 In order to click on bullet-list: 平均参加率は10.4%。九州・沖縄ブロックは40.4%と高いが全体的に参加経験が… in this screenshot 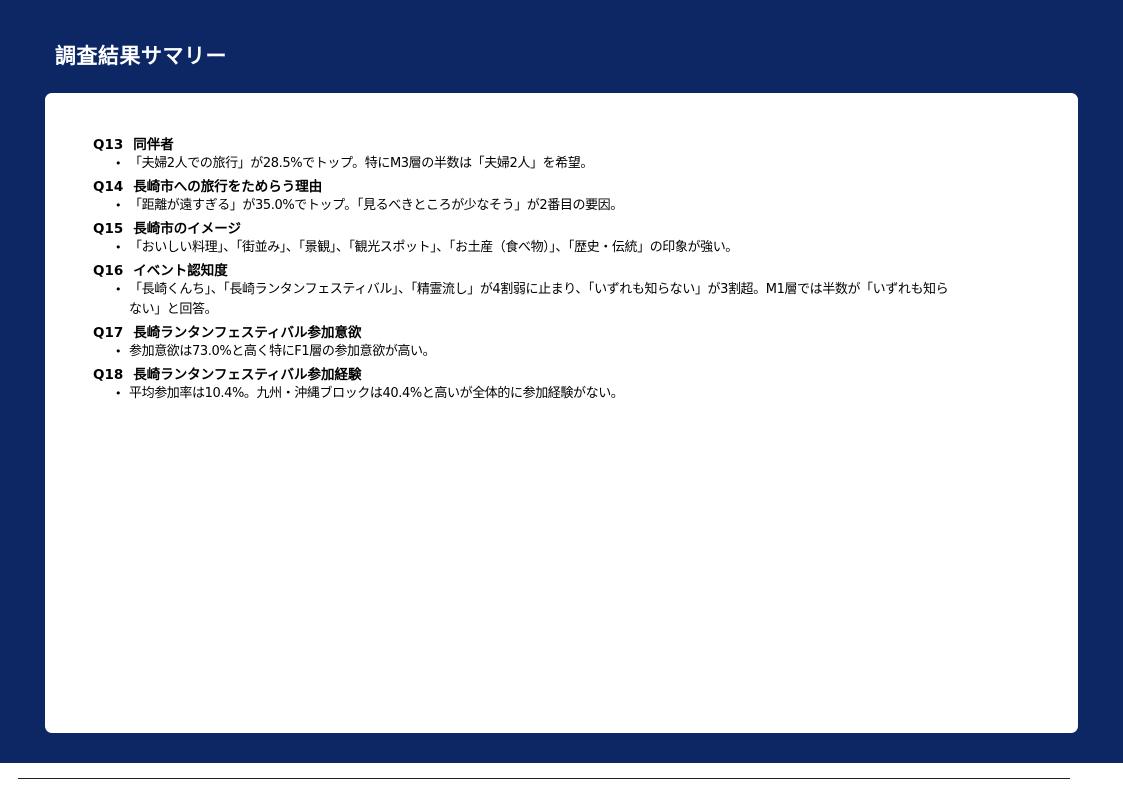, I will do `click(585, 394)`.